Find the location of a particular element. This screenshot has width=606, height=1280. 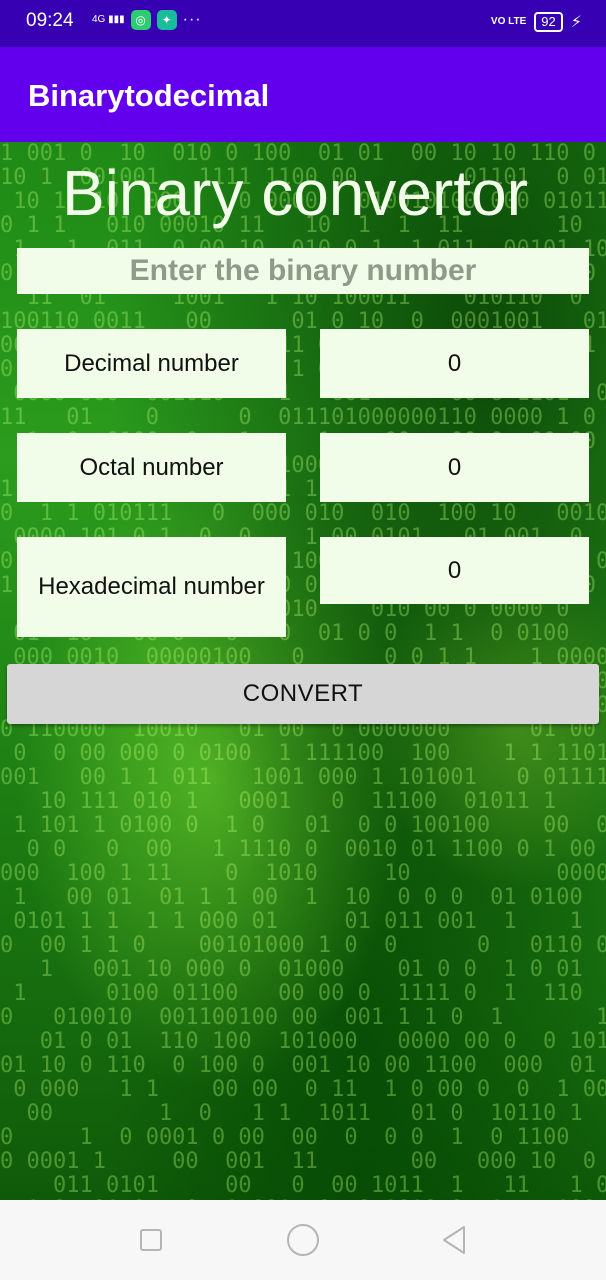

status-left-icons: 4G ▮▮▮ ◎ ✦ ··· is located at coordinates (147, 20).